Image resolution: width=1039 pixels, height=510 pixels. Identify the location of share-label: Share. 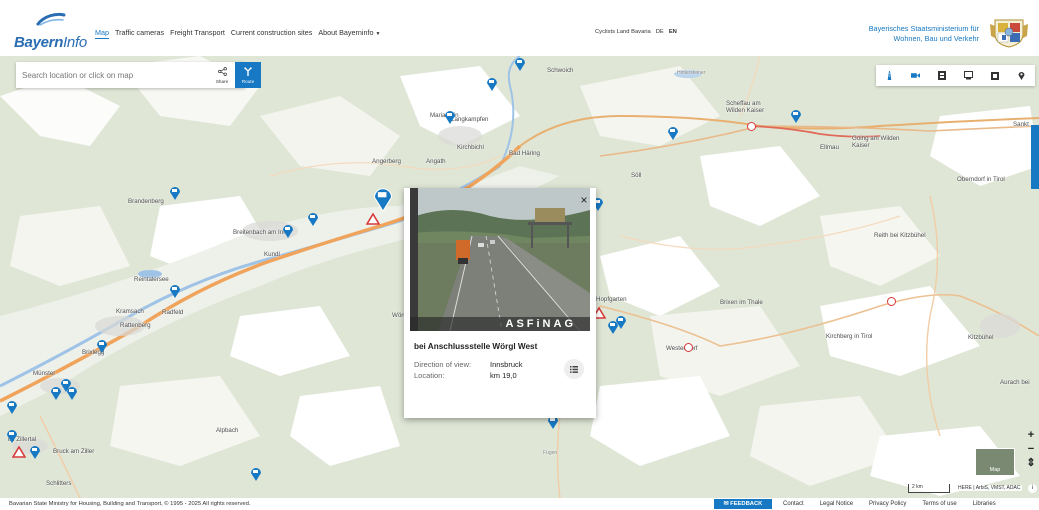
(222, 81).